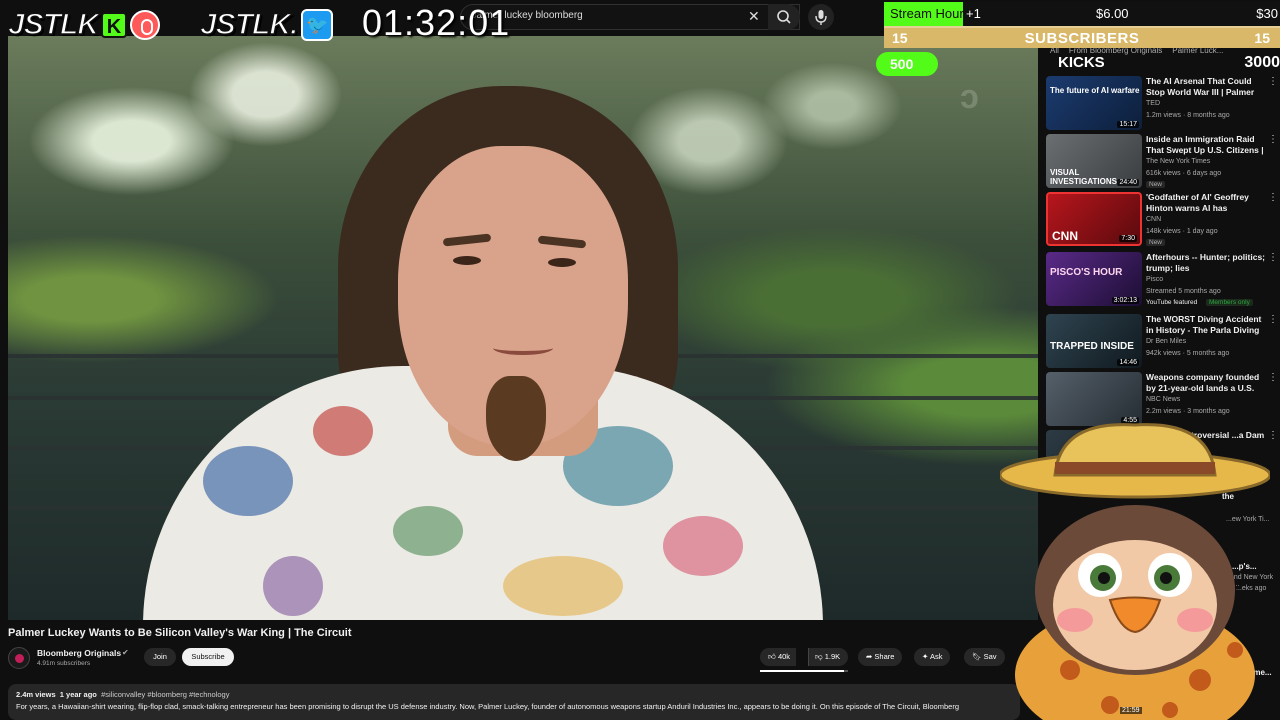 This screenshot has height=720, width=1280. I want to click on clip-timestamp: 21:59, so click(1131, 710).